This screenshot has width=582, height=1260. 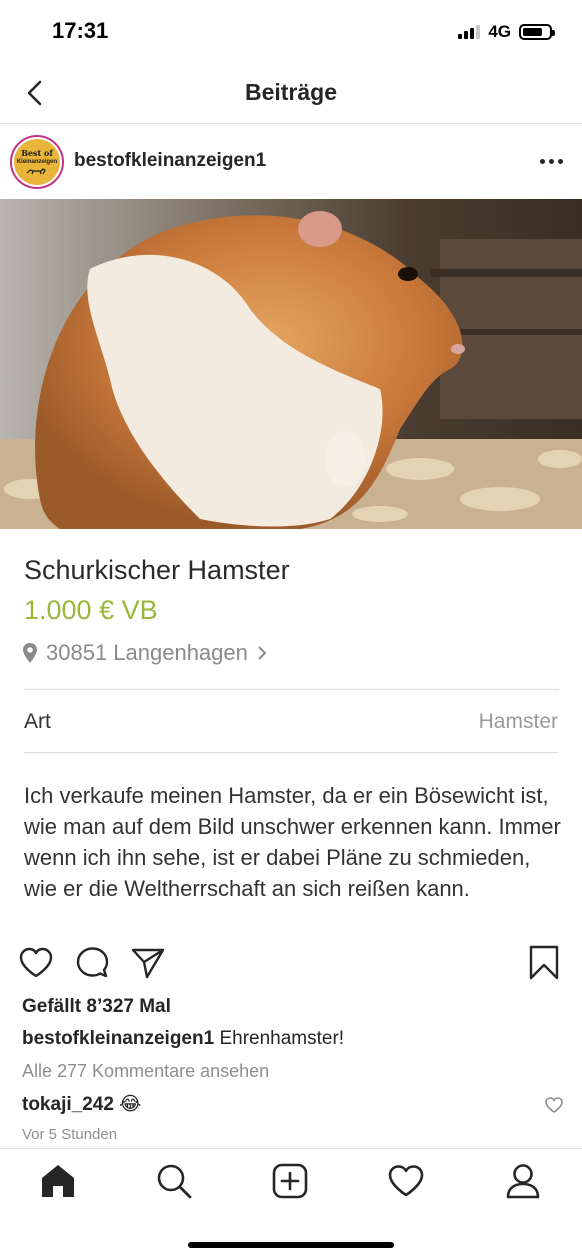 What do you see at coordinates (291, 31) in the screenshot?
I see `status-bar: 17:31 4G` at bounding box center [291, 31].